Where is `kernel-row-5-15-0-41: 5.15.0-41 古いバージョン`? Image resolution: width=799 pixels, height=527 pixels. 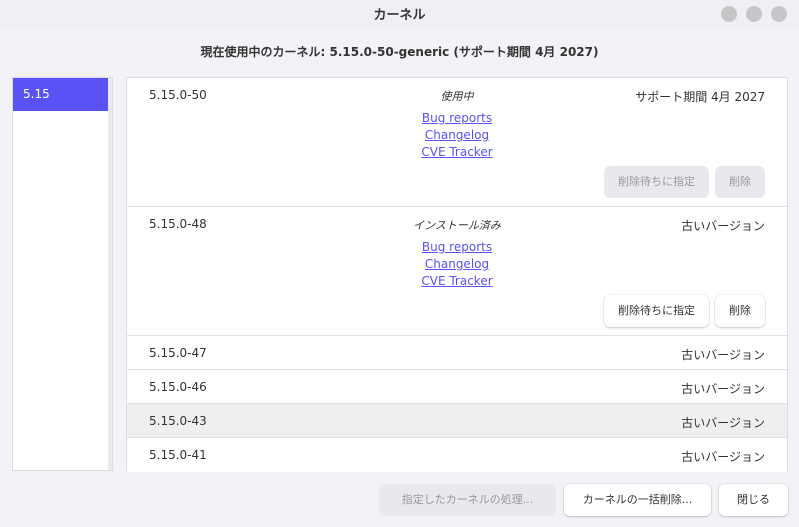 kernel-row-5-15-0-41: 5.15.0-41 古いバージョン is located at coordinates (457, 455).